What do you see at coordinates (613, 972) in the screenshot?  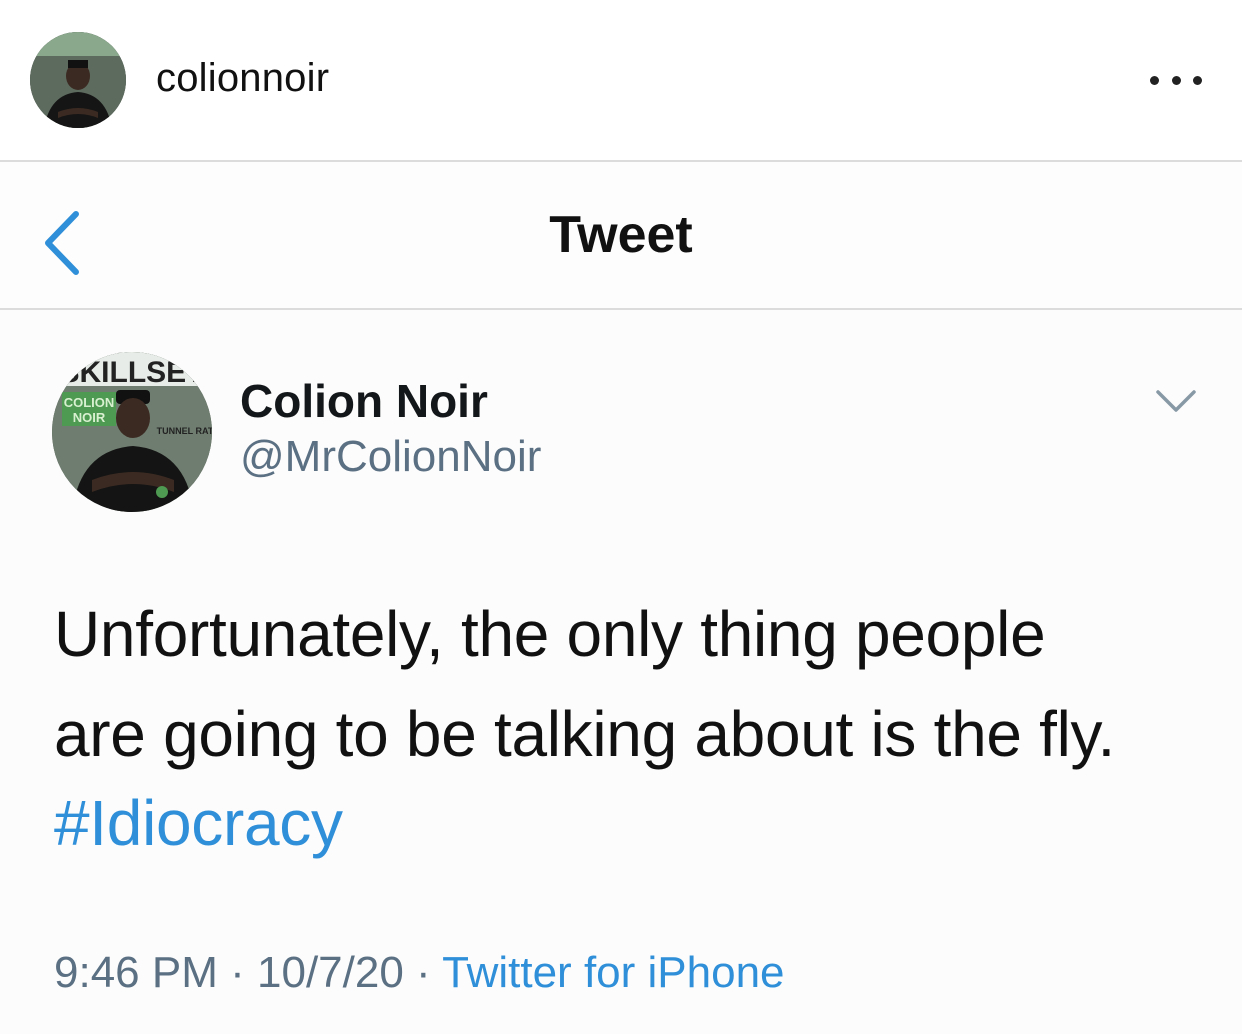 I see `tweet-source-link: Twitter for iPhone` at bounding box center [613, 972].